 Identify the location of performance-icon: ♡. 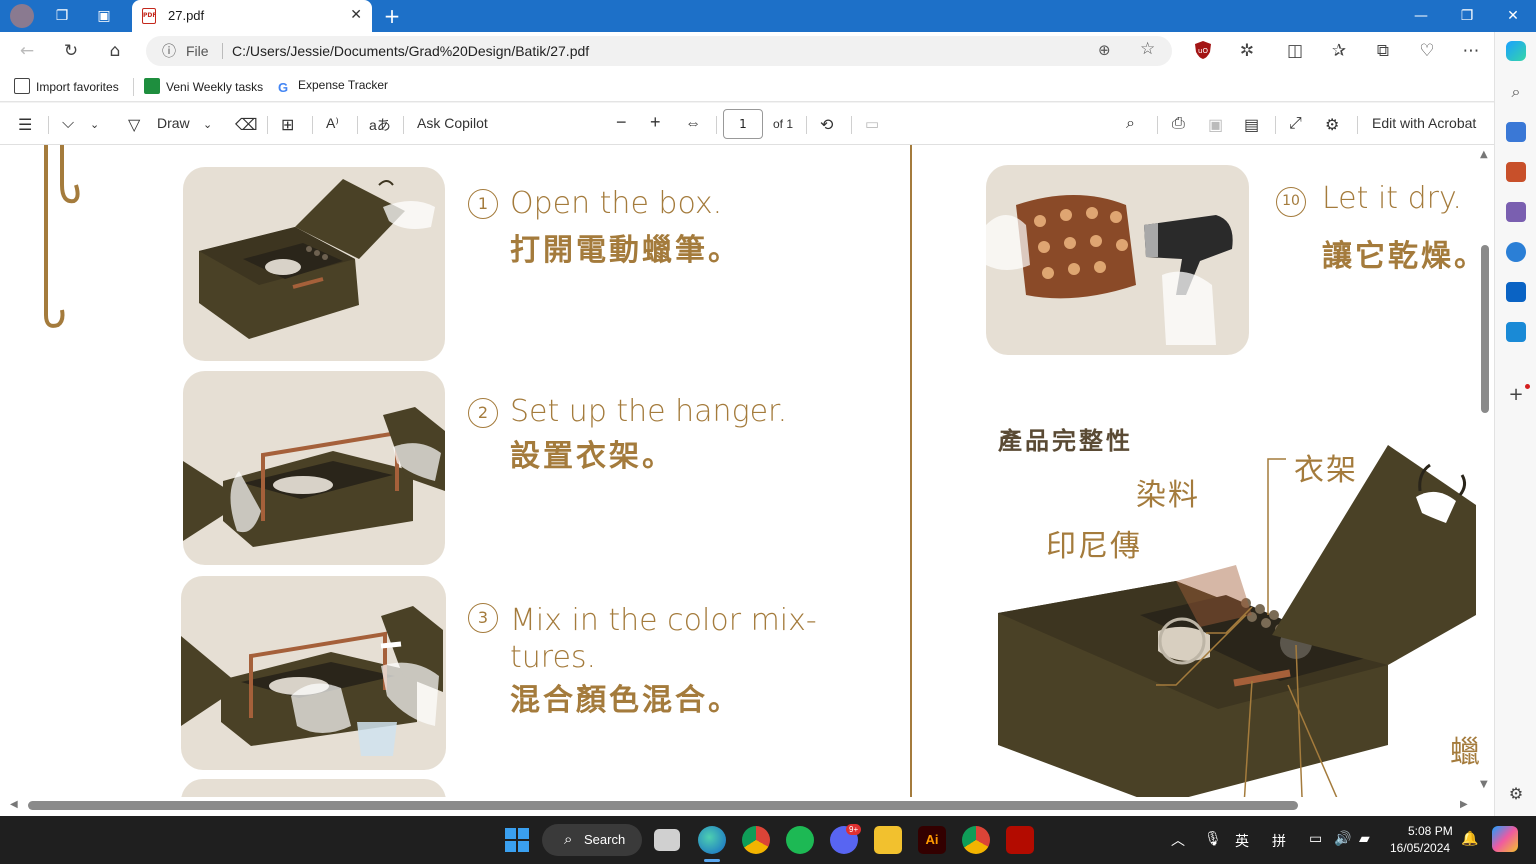
(1427, 51).